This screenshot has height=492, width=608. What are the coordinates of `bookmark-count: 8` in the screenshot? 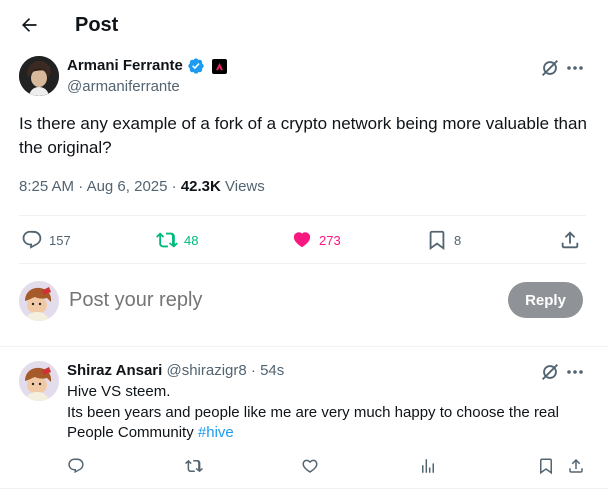 It's located at (458, 240).